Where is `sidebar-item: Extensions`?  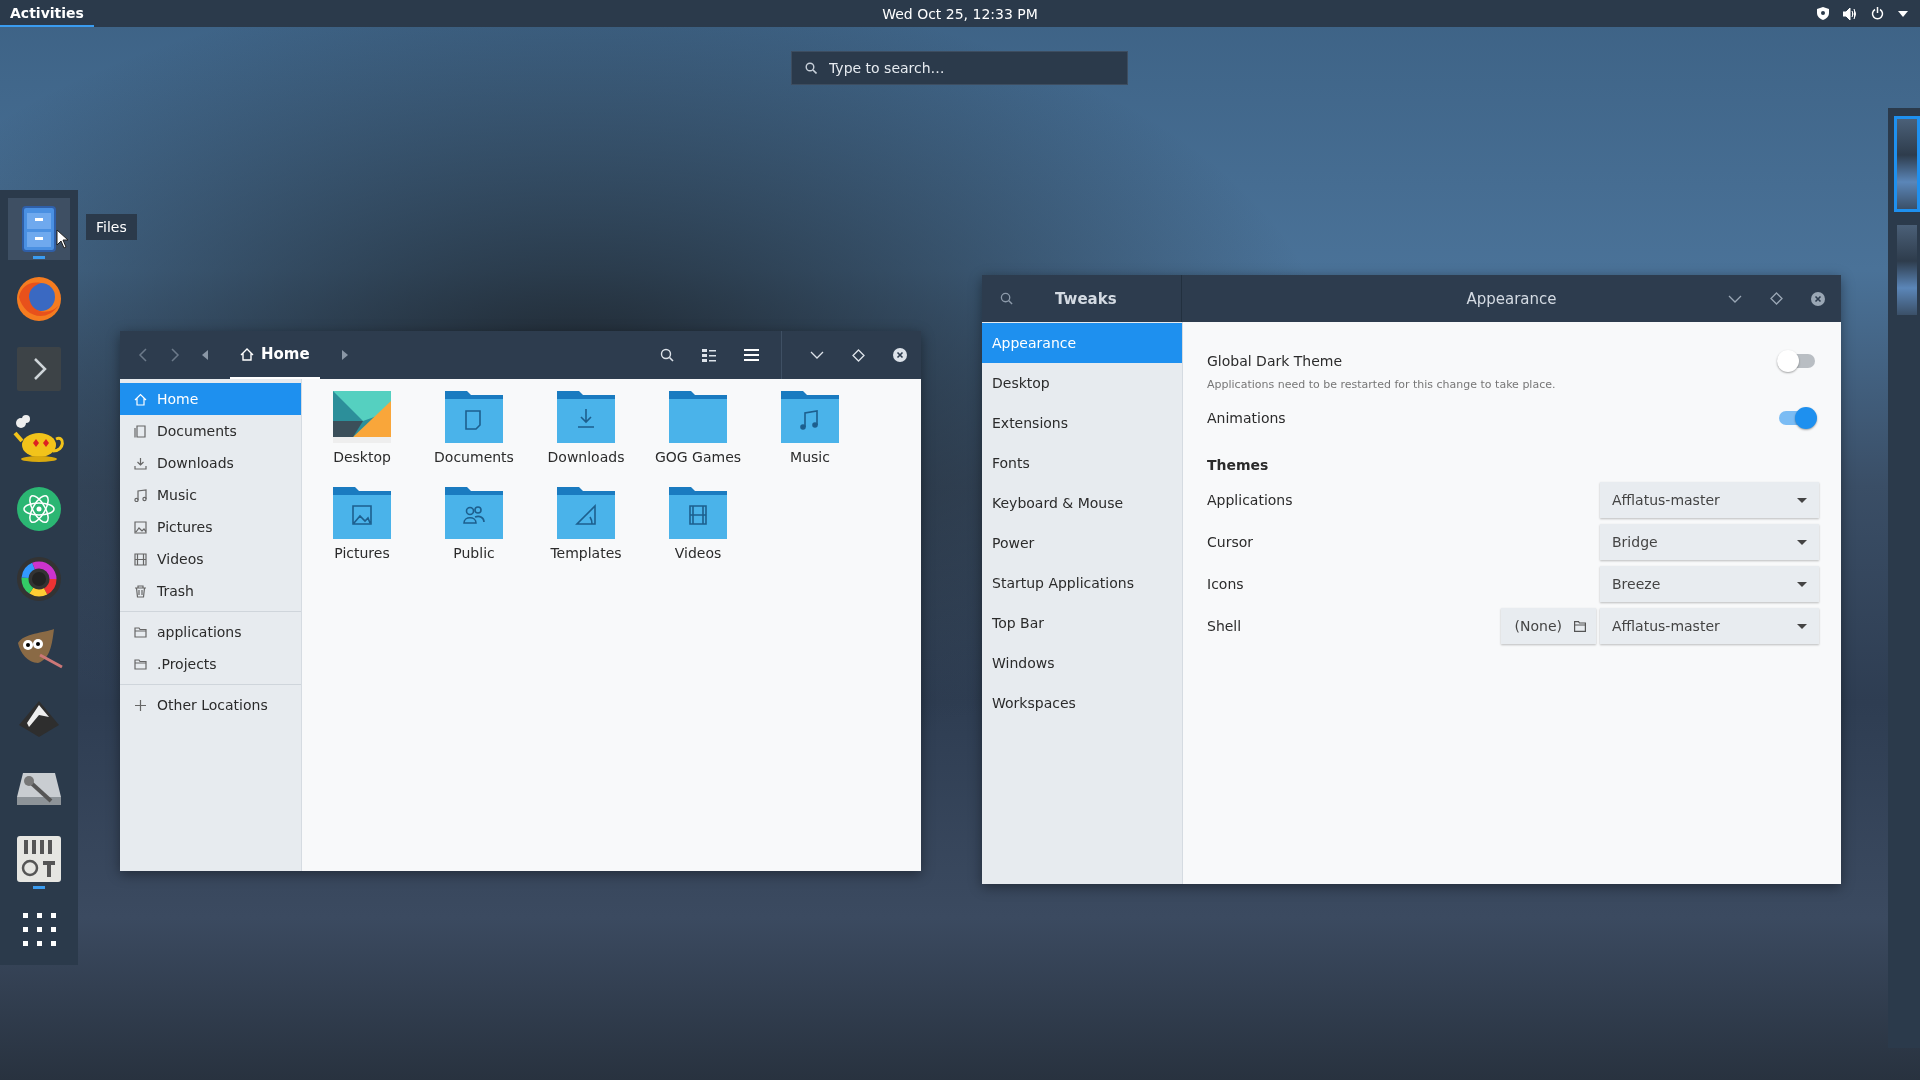
sidebar-item: Extensions is located at coordinates (1082, 423).